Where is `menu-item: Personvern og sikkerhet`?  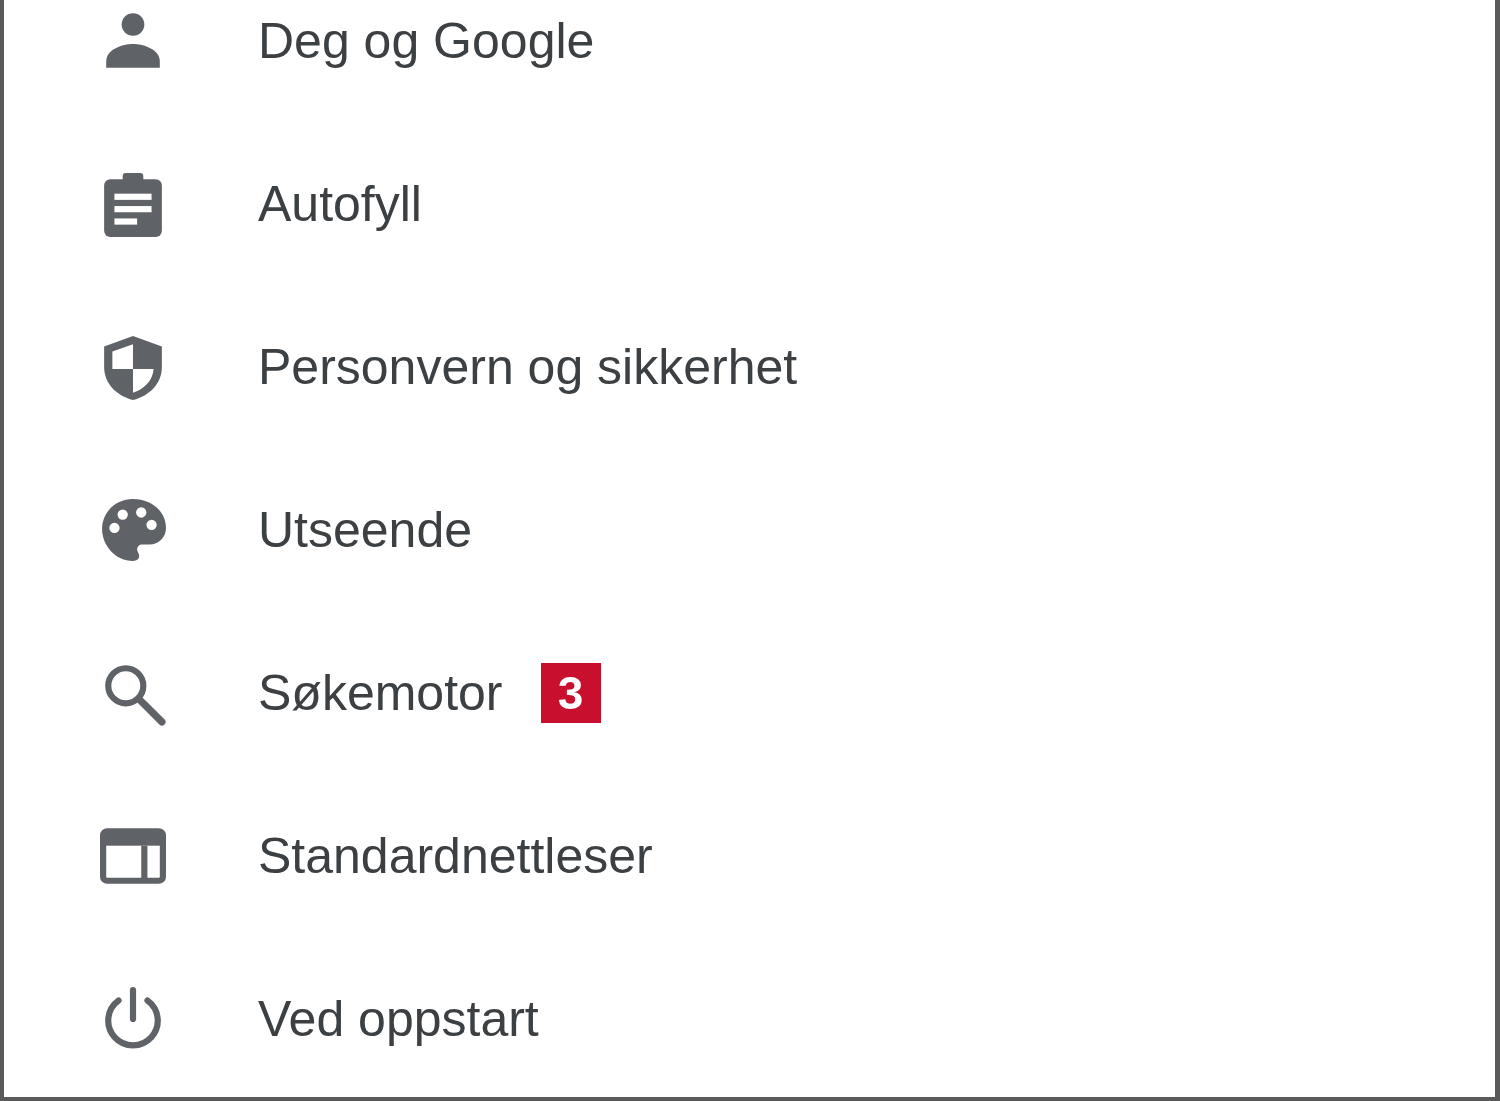
menu-item: Personvern og sikkerhet is located at coordinates (528, 366).